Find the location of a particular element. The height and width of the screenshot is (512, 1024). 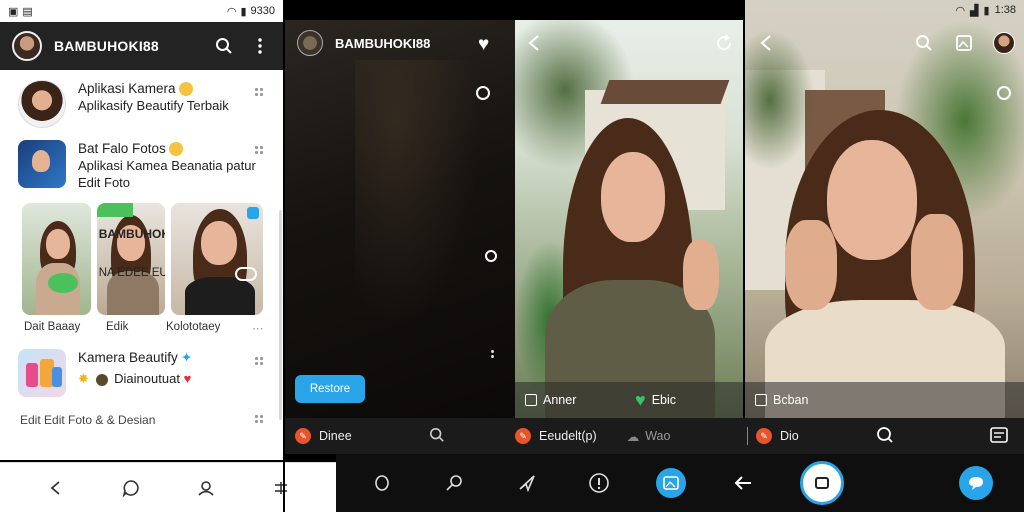

sparkle-icon: ✦ is located at coordinates (186, 357).